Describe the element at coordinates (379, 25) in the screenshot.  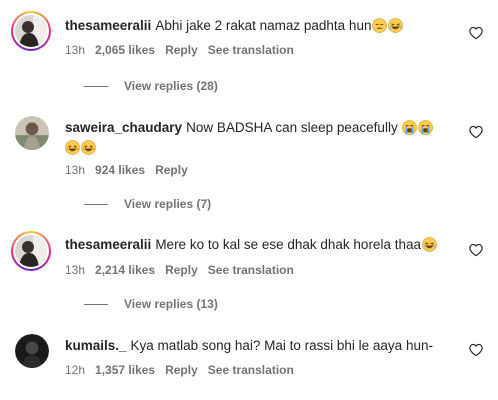
I see `neutral-face-emoji` at that location.